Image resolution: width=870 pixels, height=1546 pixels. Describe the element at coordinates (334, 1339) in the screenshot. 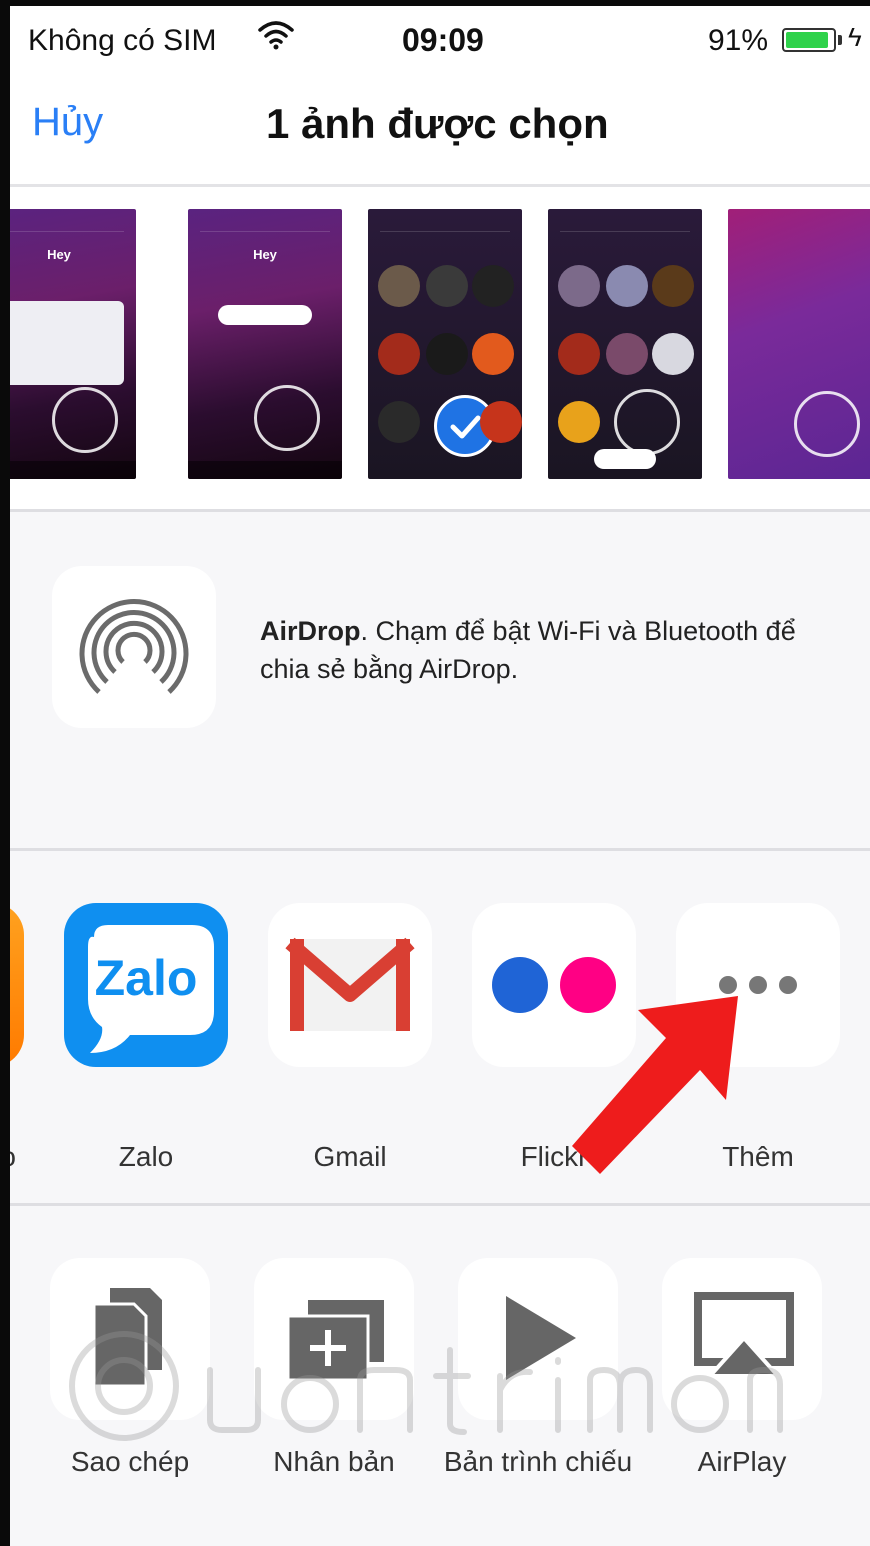

I see `duplicate-icon` at that location.